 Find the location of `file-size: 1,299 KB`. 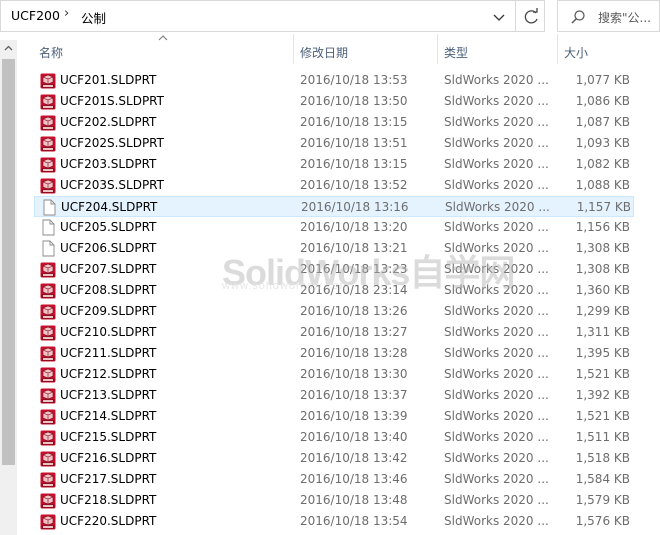

file-size: 1,299 KB is located at coordinates (602, 311).